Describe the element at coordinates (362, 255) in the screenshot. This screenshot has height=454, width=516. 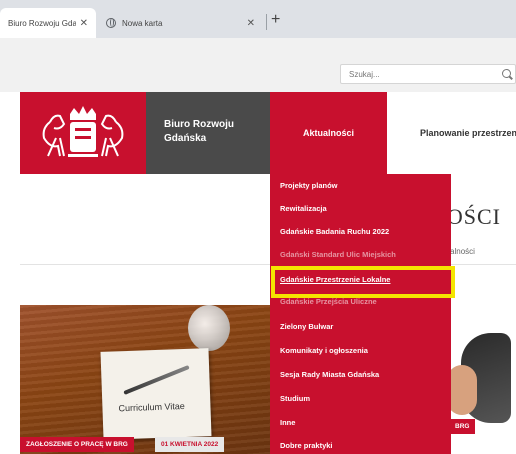
I see `dropdown-item-standard-ulic: Gdański Standard Ulic Miejskich` at that location.